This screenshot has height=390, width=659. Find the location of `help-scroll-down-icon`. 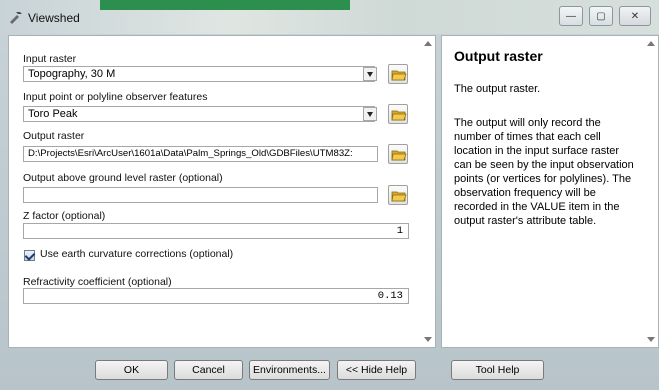

help-scroll-down-icon is located at coordinates (651, 339).